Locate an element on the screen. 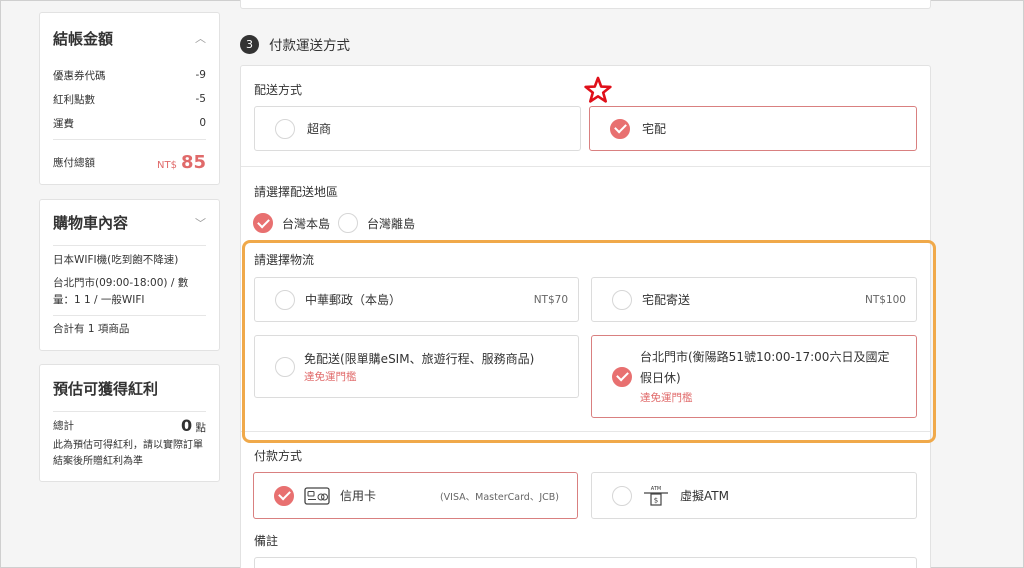 The width and height of the screenshot is (1024, 568). payment-method-label: 付款方式 is located at coordinates (278, 456).